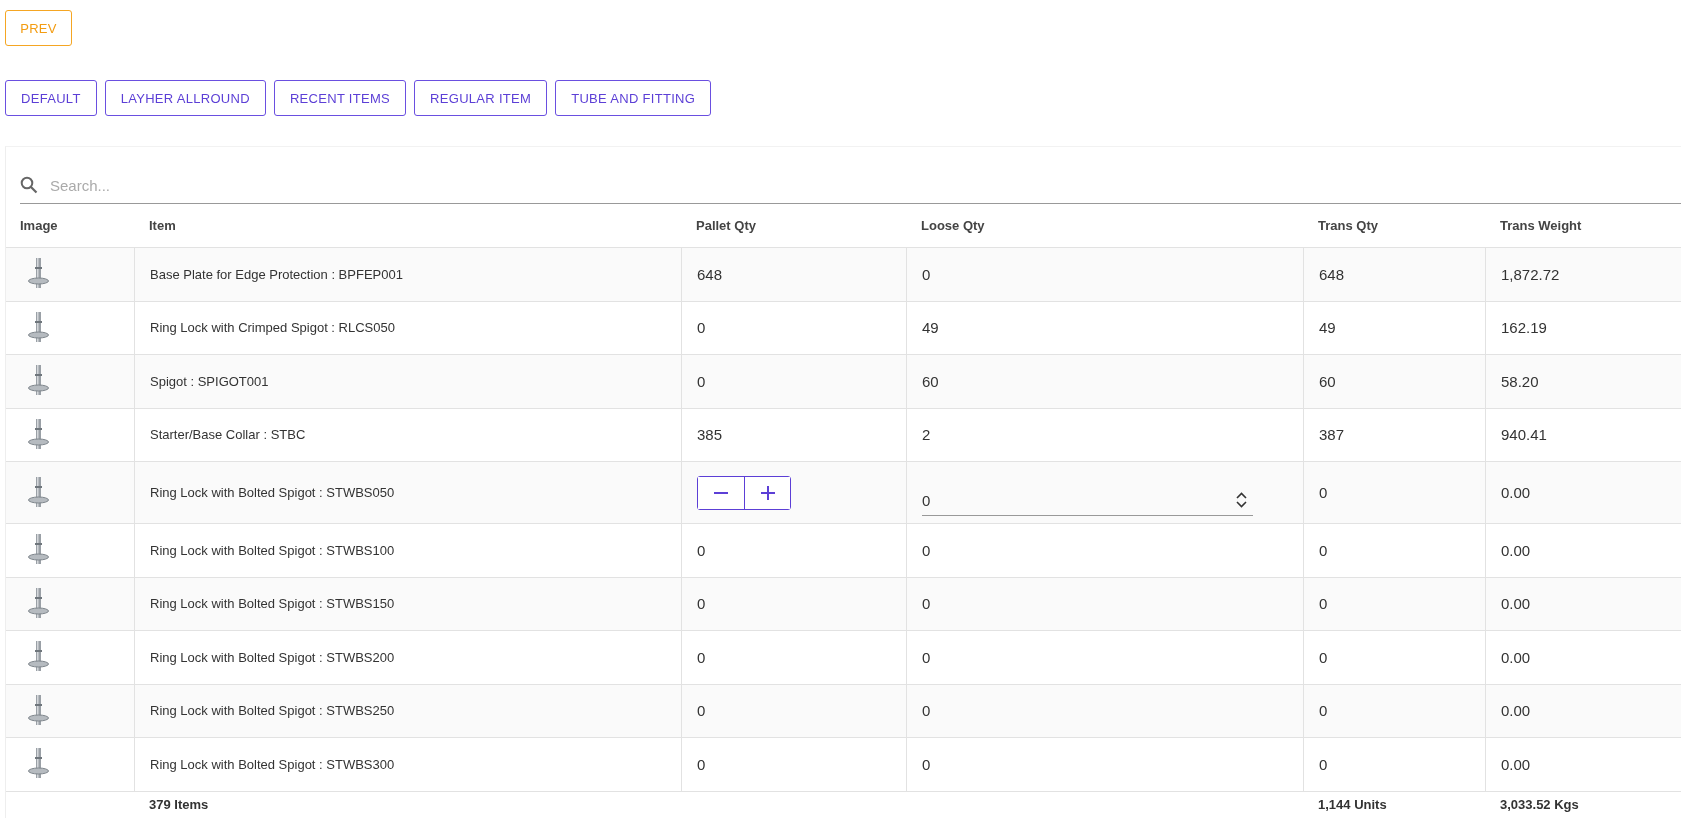 The image size is (1681, 820). Describe the element at coordinates (29, 185) in the screenshot. I see `search-icon` at that location.